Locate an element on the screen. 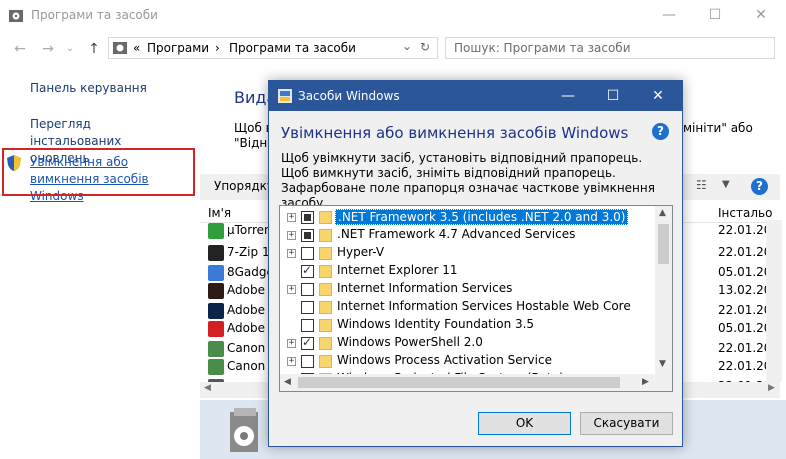  feature-label: Windows Identity Foundation 3.5 is located at coordinates (435, 324).